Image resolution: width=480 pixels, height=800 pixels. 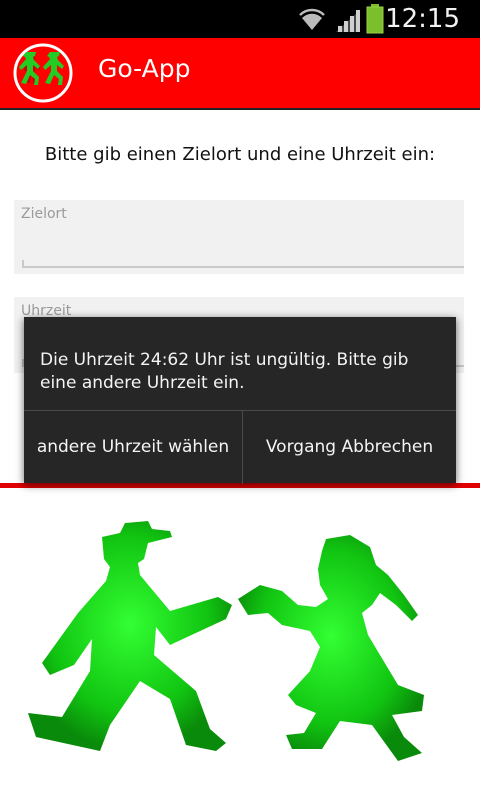 I want to click on destination-hint: Zielort, so click(x=44, y=214).